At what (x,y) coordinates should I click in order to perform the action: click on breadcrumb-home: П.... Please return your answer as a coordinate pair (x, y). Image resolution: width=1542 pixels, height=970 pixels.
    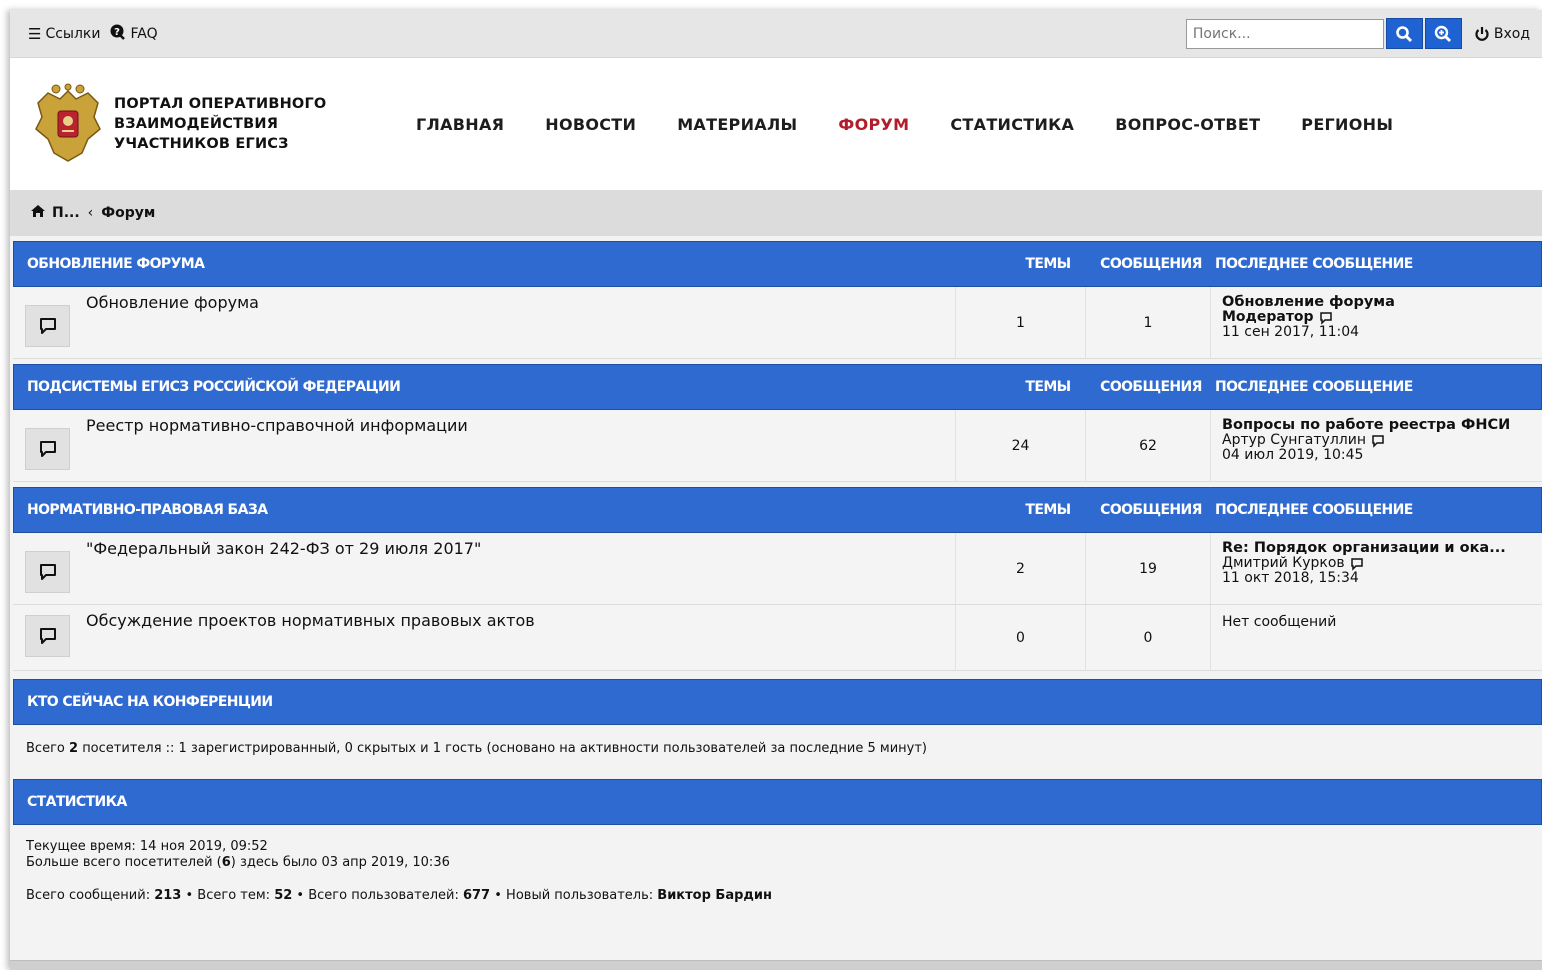
    Looking at the image, I should click on (66, 213).